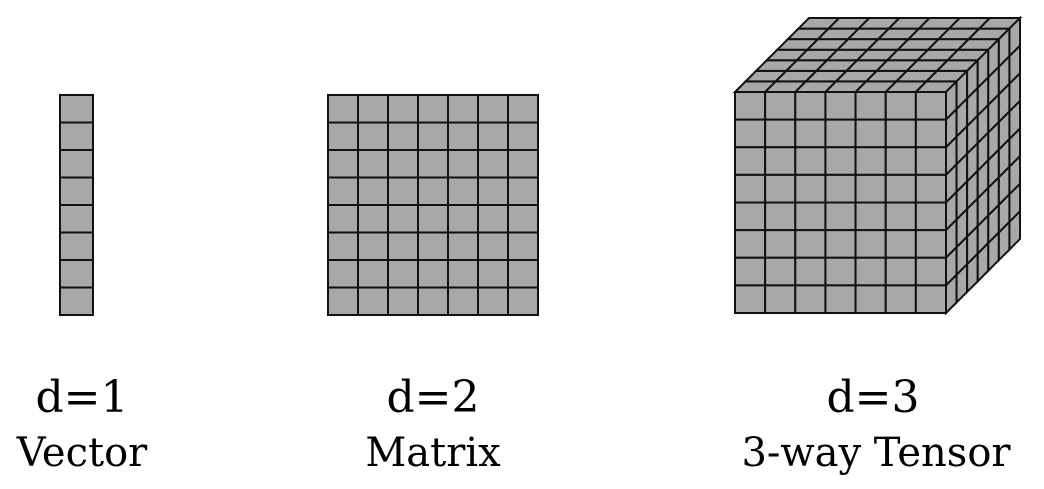 This screenshot has width=1044, height=489. I want to click on vector-shape, so click(76, 205).